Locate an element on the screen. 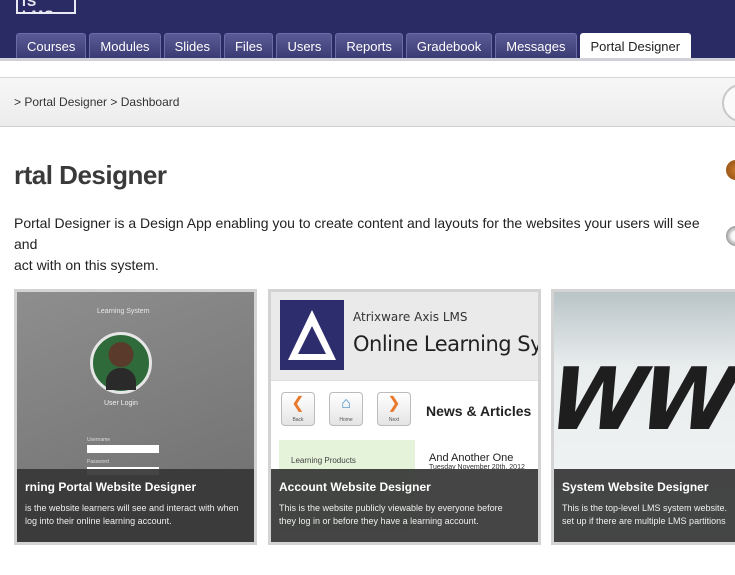 Image resolution: width=735 pixels, height=575 pixels. preview-login-label: User Login is located at coordinates (121, 403).